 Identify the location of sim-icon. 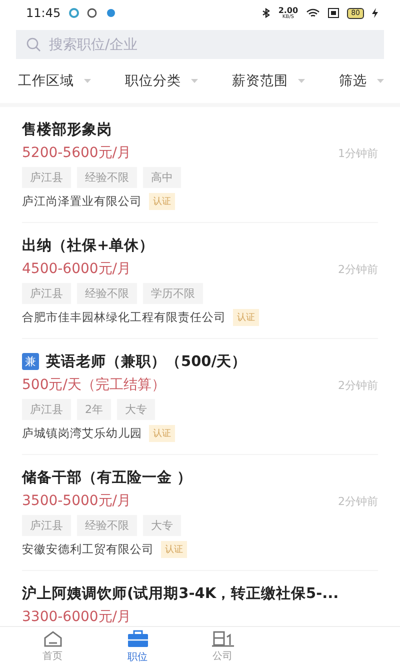
(334, 13).